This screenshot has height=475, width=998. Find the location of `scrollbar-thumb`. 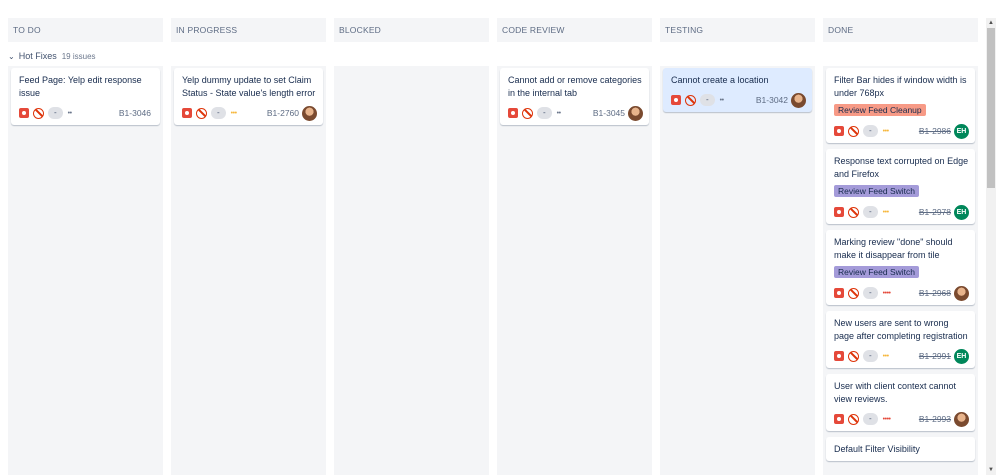

scrollbar-thumb is located at coordinates (991, 108).